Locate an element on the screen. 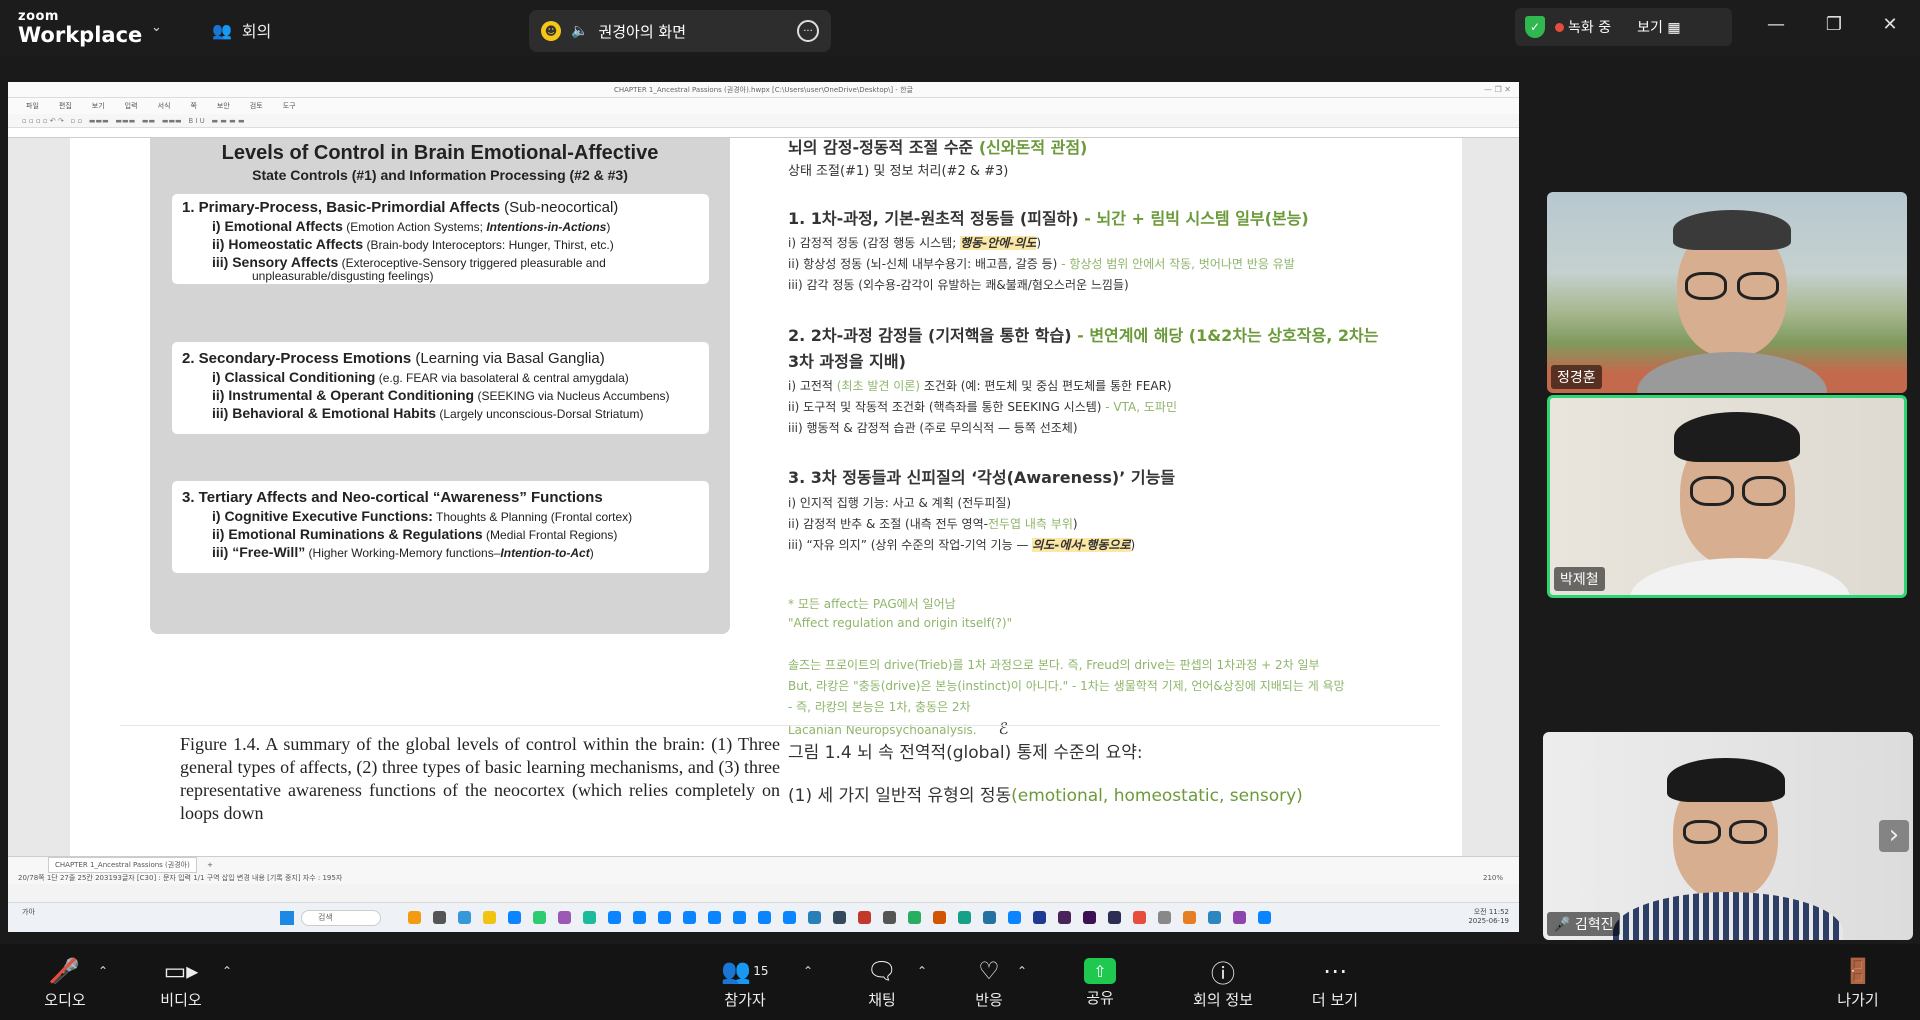 The image size is (1920, 1020). hwp-icon is located at coordinates (1014, 917).